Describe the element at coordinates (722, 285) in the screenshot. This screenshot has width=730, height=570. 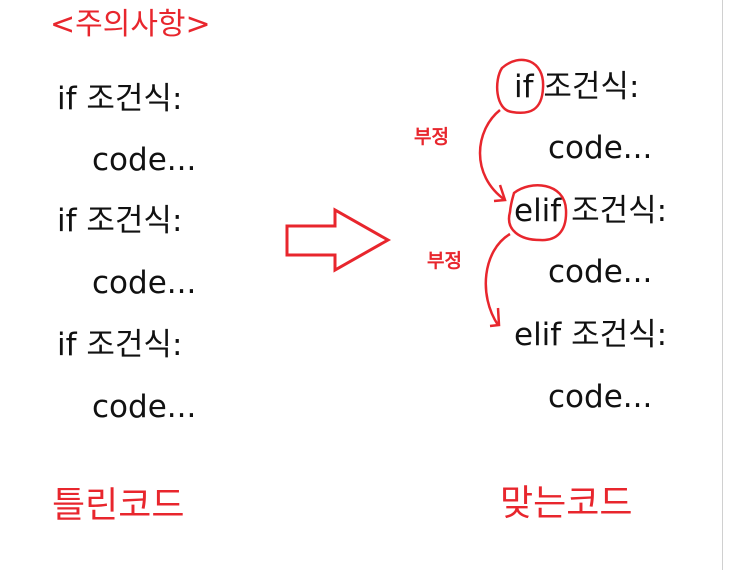
I see `right-edge-divider` at that location.